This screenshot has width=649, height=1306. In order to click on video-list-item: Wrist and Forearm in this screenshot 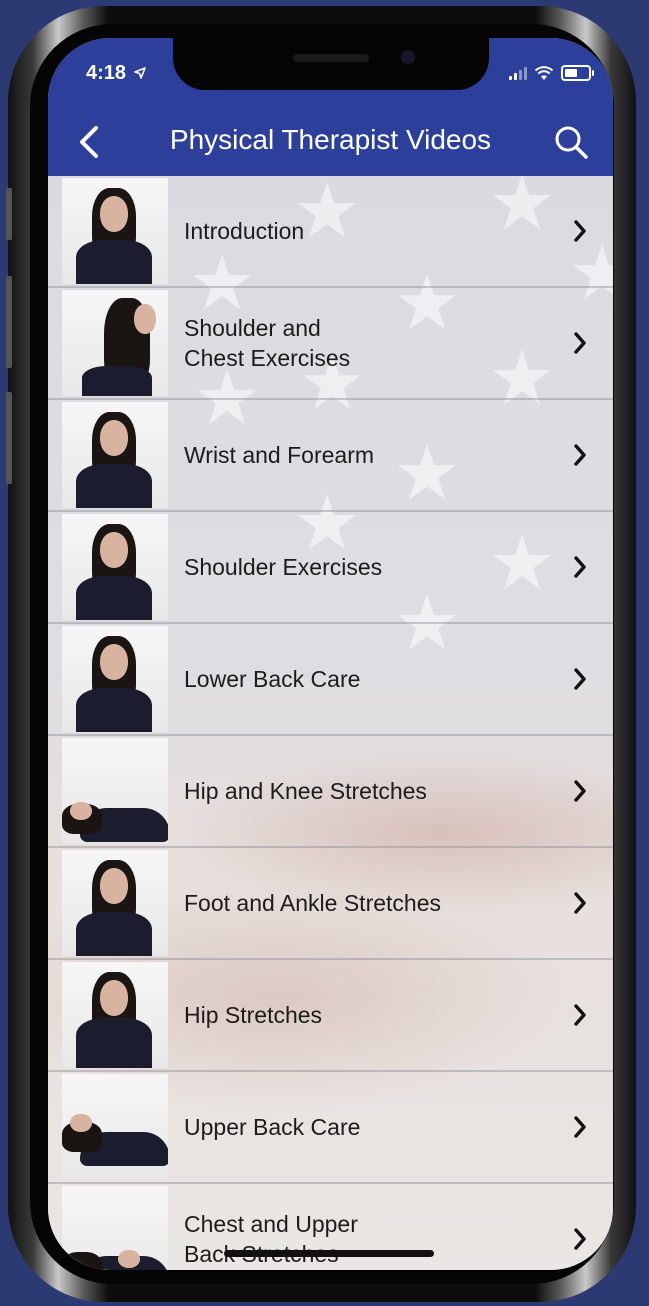, I will do `click(330, 456)`.